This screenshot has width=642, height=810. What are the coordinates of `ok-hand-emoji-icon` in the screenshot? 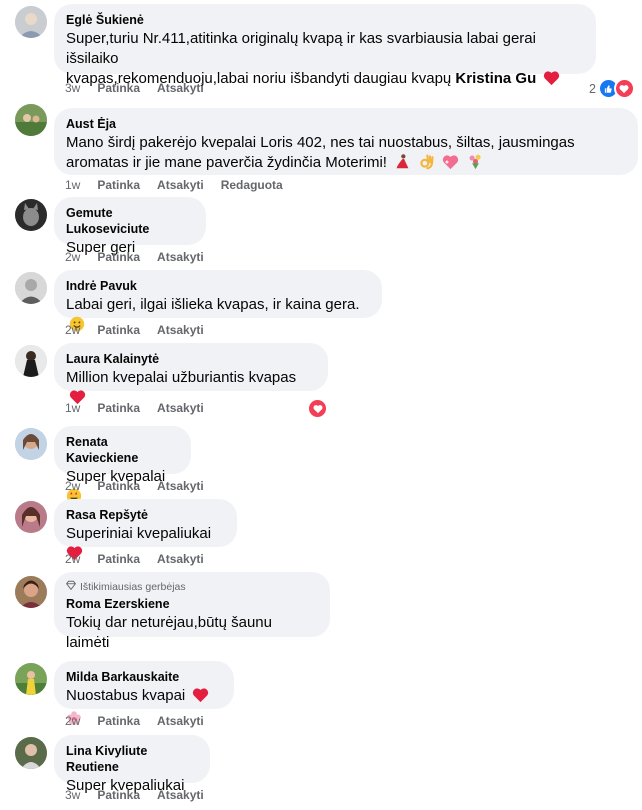 It's located at (426, 164).